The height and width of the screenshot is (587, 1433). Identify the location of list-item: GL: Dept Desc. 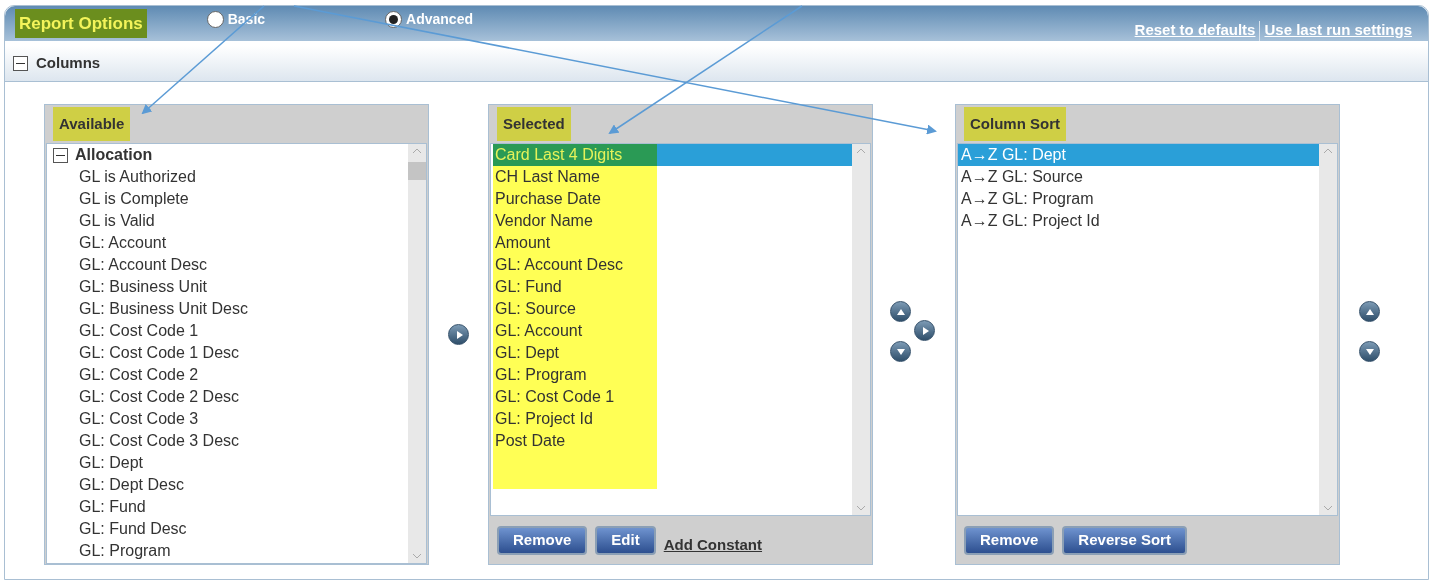
(115, 485).